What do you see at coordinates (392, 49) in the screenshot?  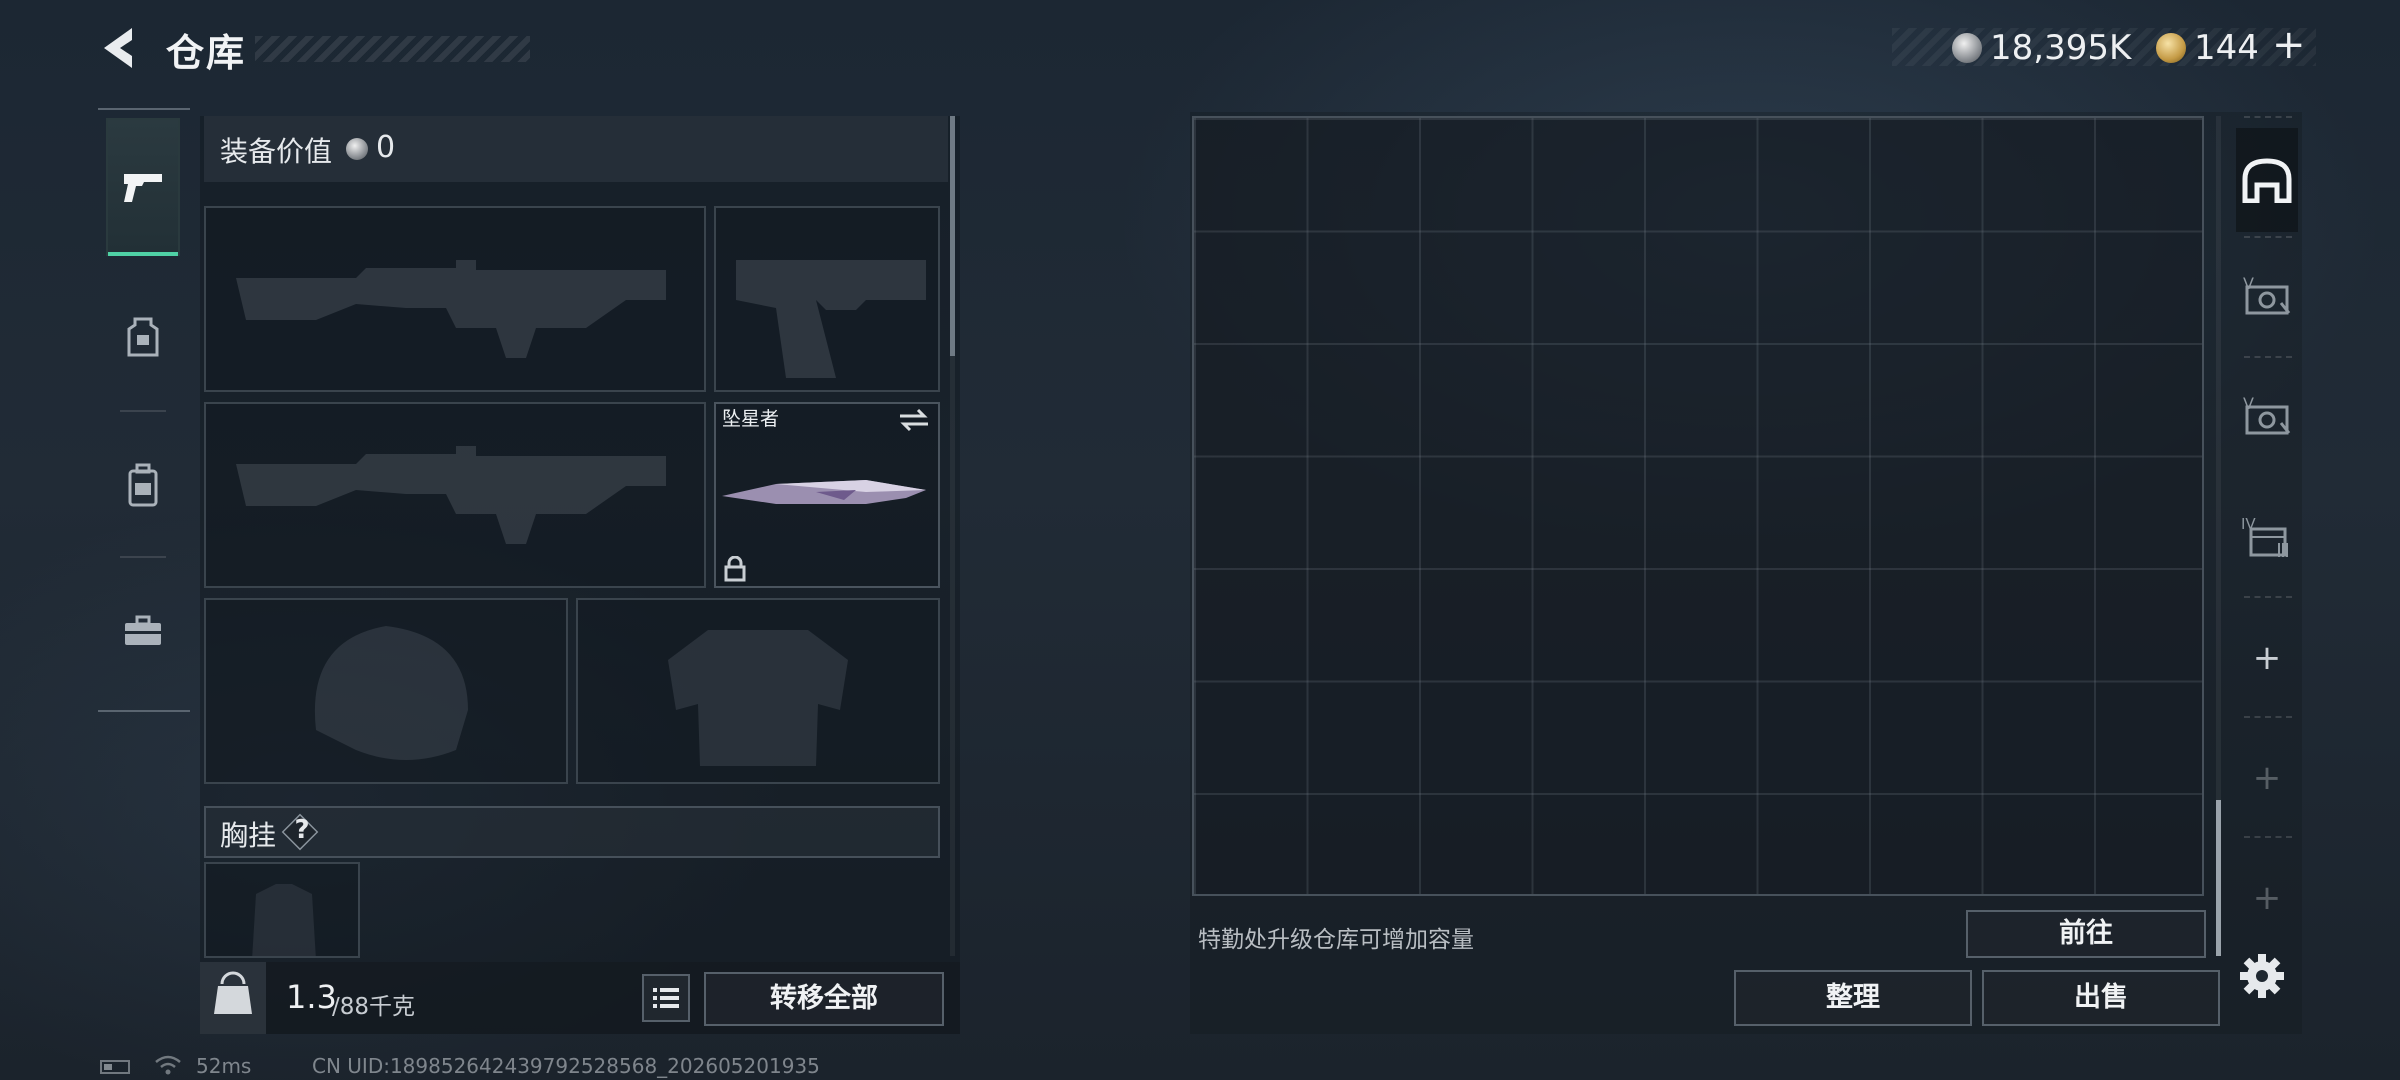 I see `title-decoration` at bounding box center [392, 49].